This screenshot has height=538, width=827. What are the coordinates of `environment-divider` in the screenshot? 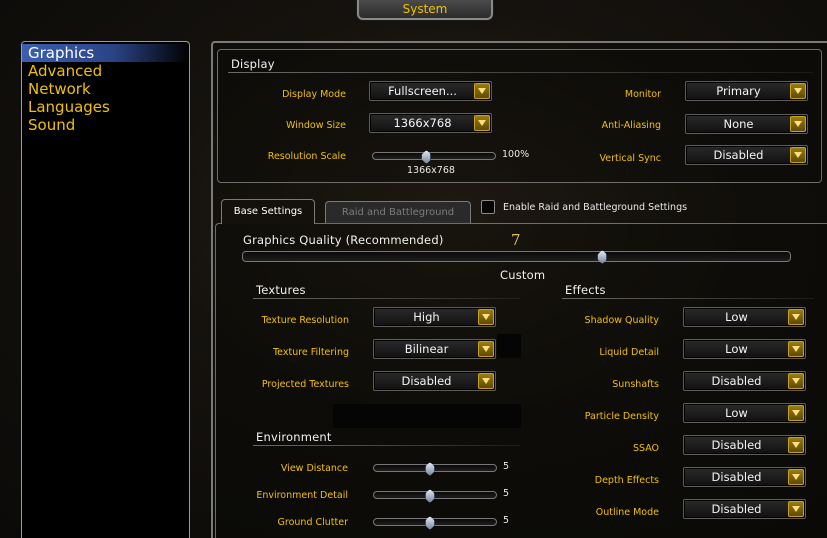 It's located at (386, 445).